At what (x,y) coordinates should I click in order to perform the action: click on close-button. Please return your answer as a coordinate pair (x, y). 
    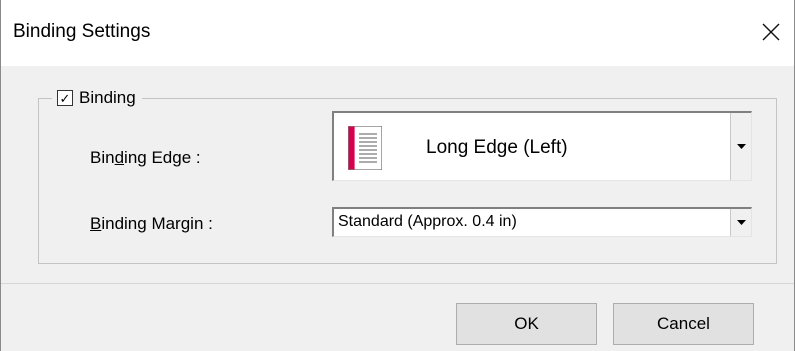
    Looking at the image, I should click on (771, 32).